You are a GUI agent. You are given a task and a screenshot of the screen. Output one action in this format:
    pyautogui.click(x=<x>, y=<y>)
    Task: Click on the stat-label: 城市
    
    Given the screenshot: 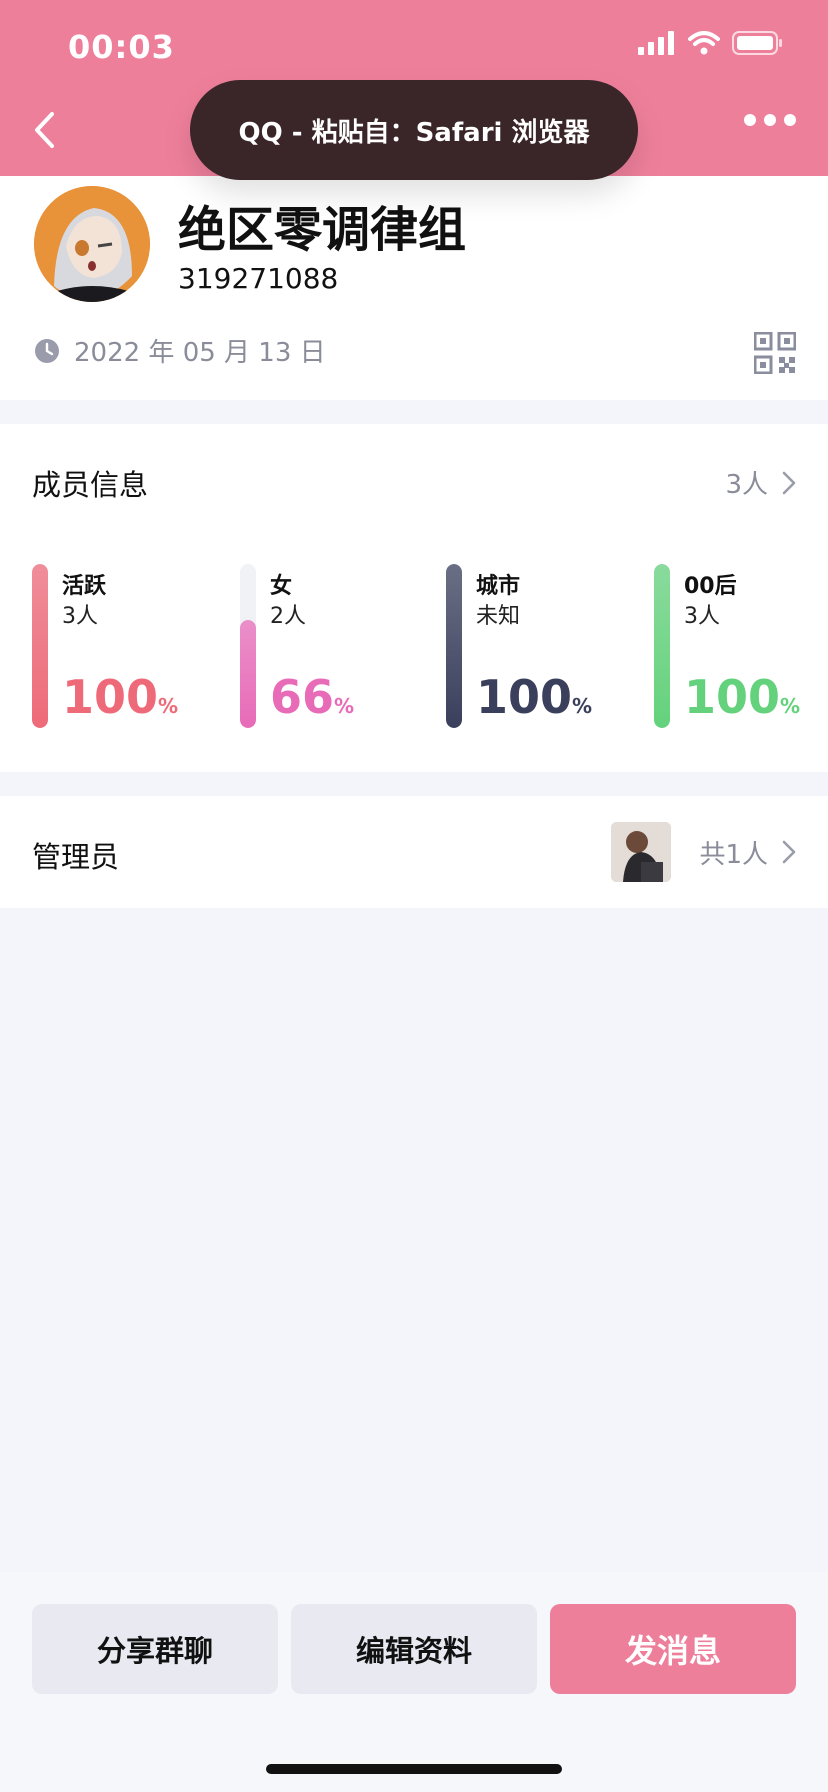 What is the action you would take?
    pyautogui.click(x=498, y=586)
    